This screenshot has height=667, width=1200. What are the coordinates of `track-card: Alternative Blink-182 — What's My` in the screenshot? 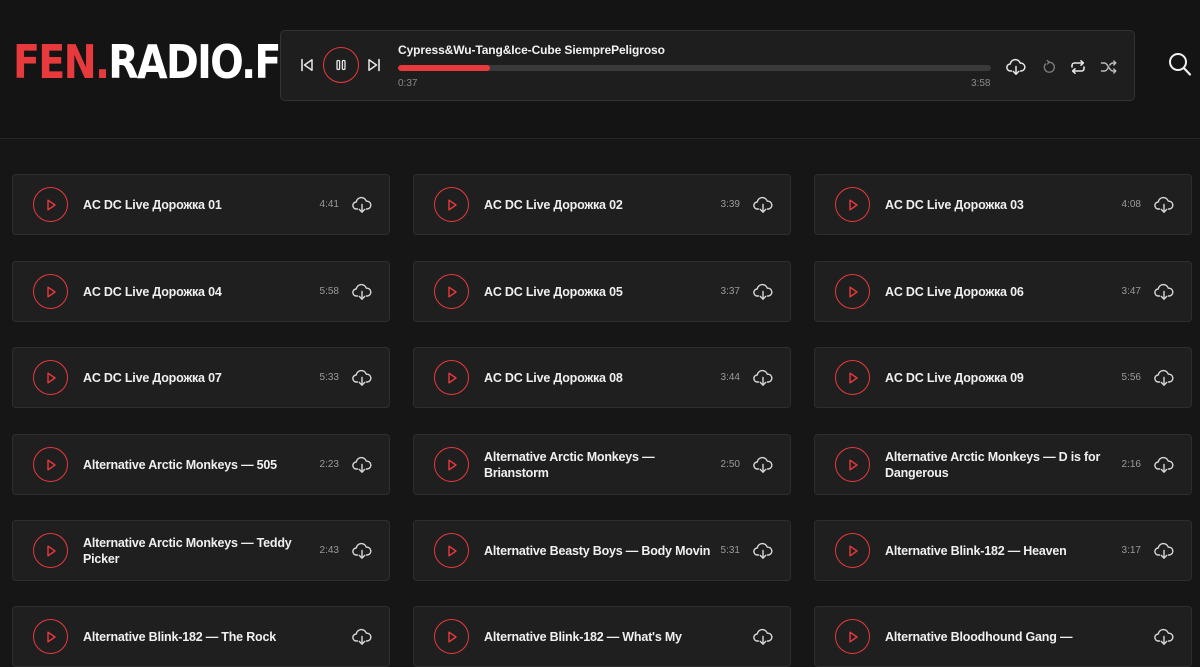 It's located at (602, 636).